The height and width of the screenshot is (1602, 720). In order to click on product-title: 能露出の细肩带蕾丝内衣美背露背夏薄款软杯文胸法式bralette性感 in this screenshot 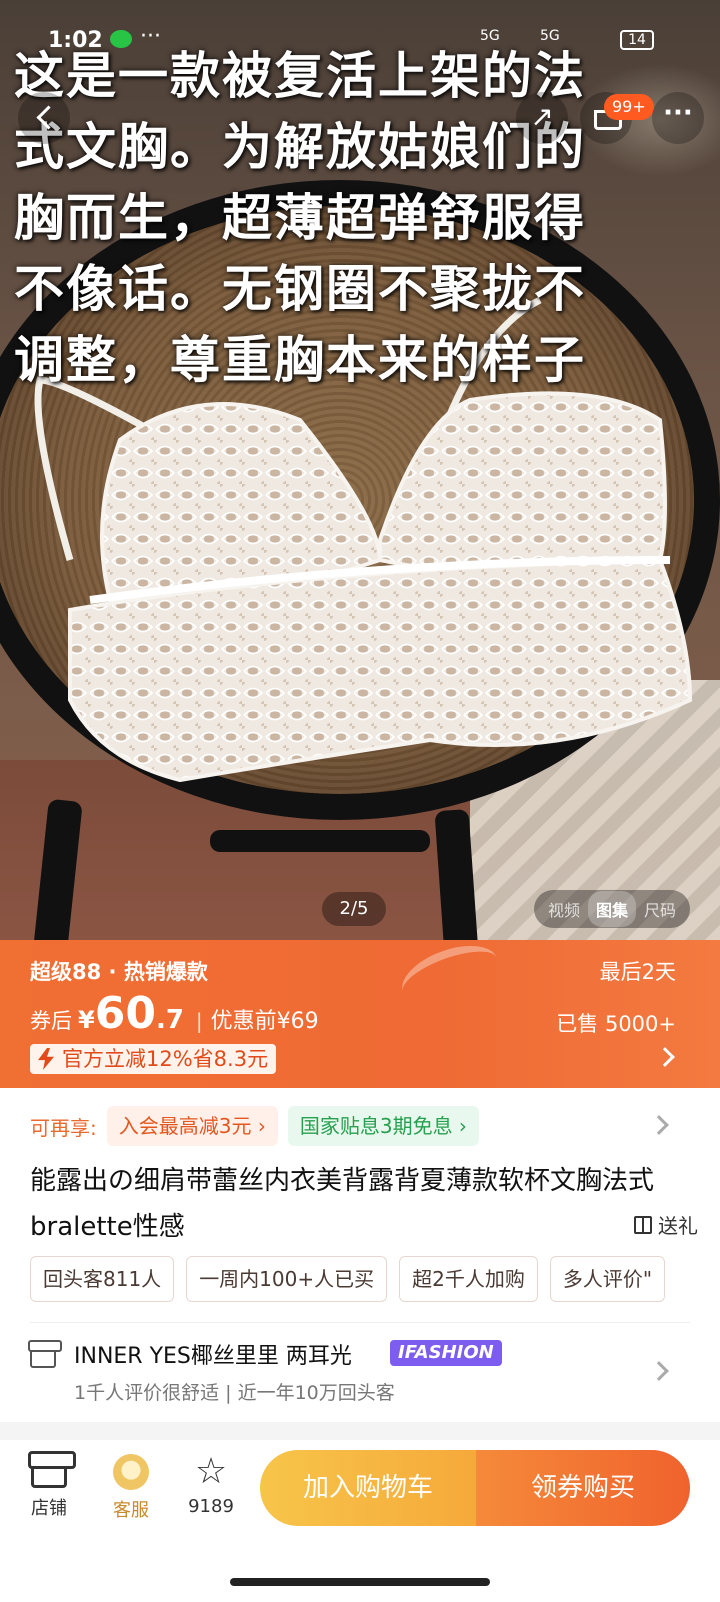, I will do `click(342, 1204)`.